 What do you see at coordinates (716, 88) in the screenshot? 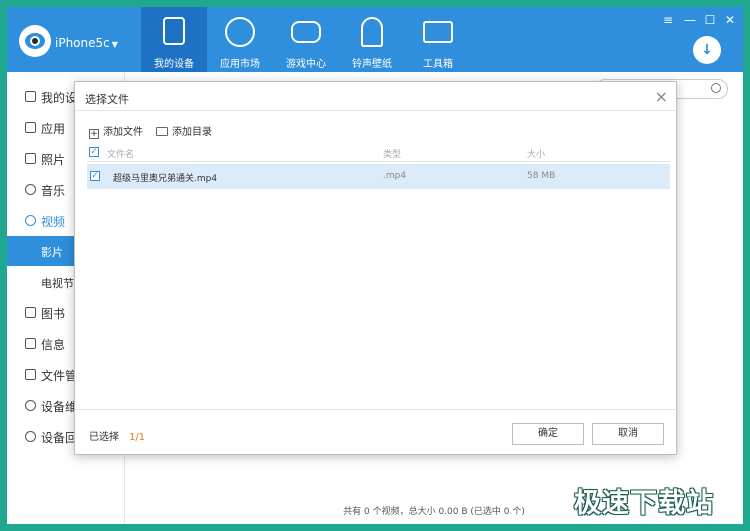
I see `search-icon` at bounding box center [716, 88].